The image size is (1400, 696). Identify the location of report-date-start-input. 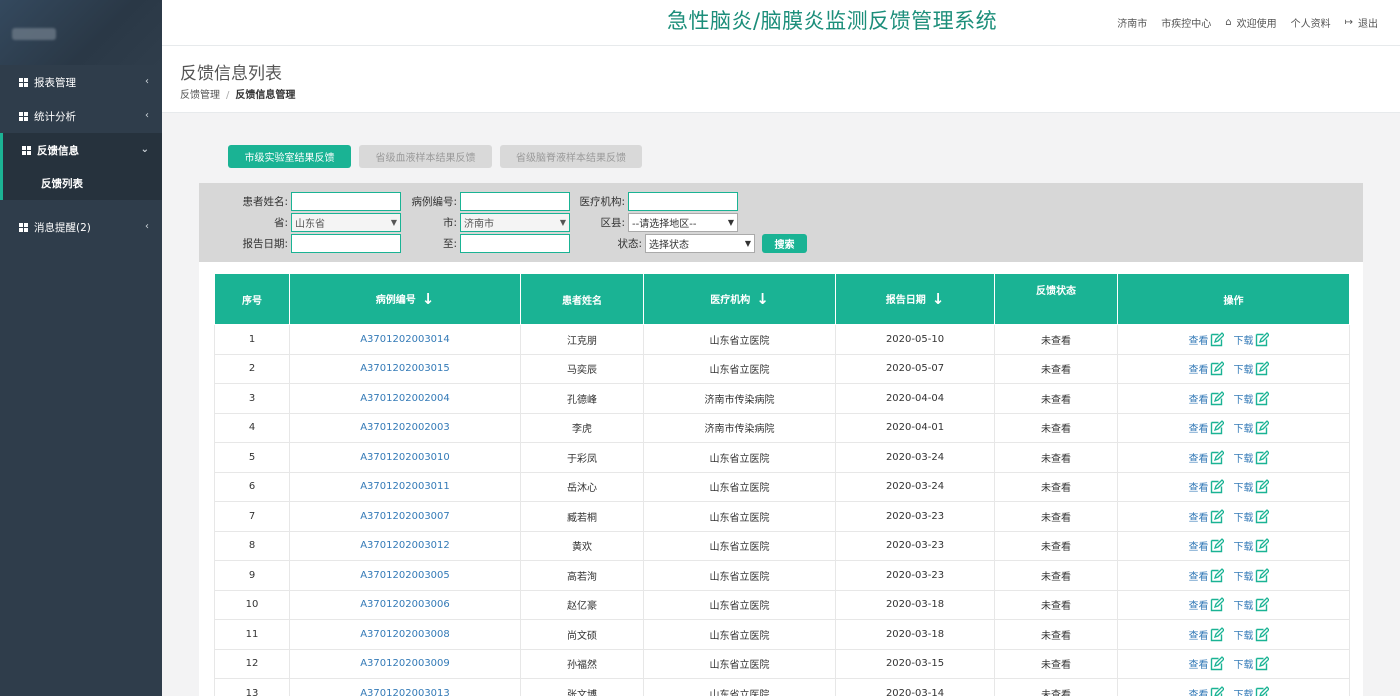
(346, 243).